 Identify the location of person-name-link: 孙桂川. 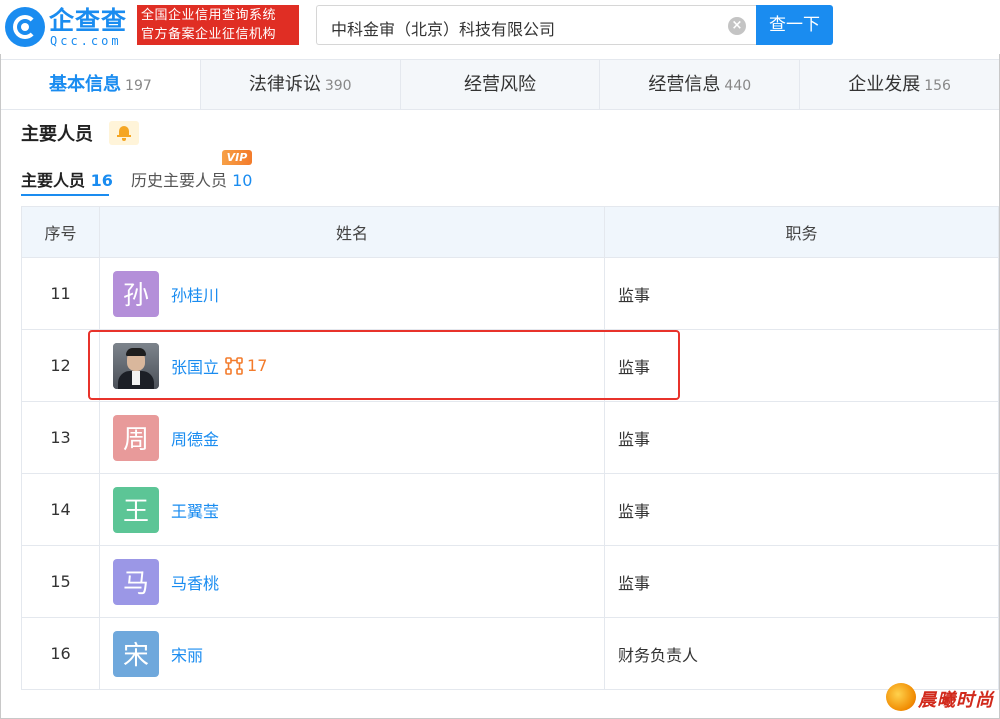
(195, 294).